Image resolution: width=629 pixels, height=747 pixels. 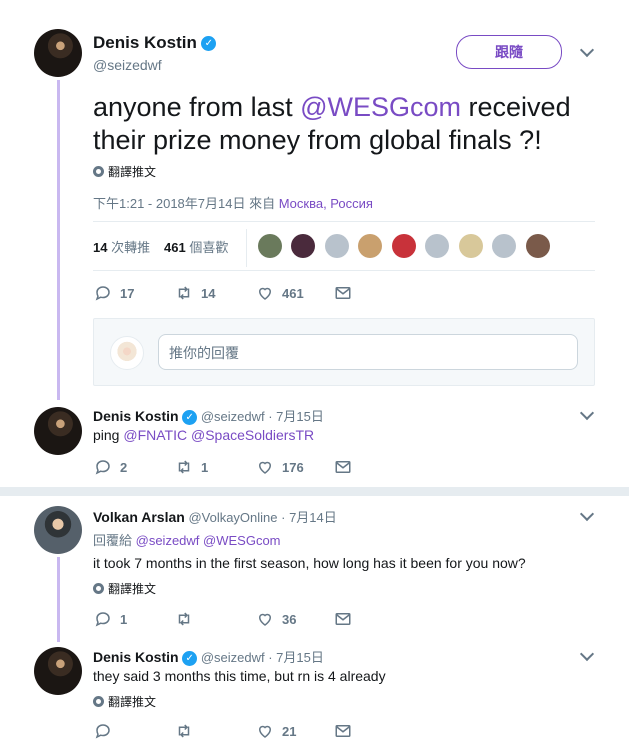 I want to click on retweets-label: 次轉推, so click(x=131, y=247).